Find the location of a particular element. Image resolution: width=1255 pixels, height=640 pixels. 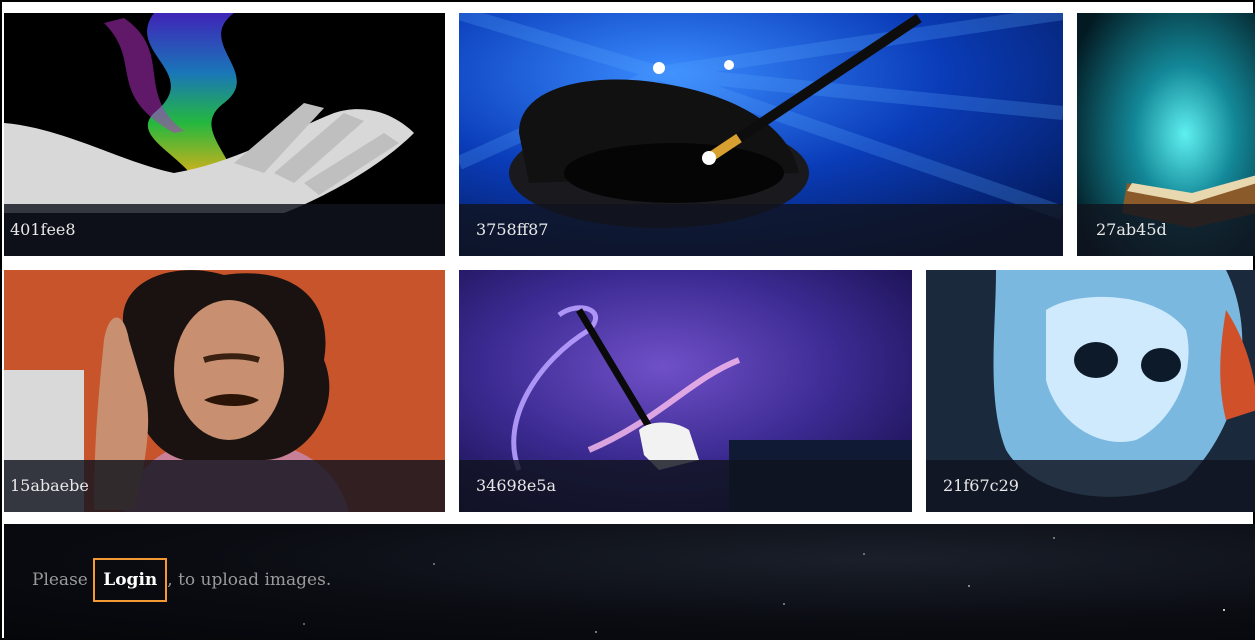

login-link: Login is located at coordinates (130, 580).